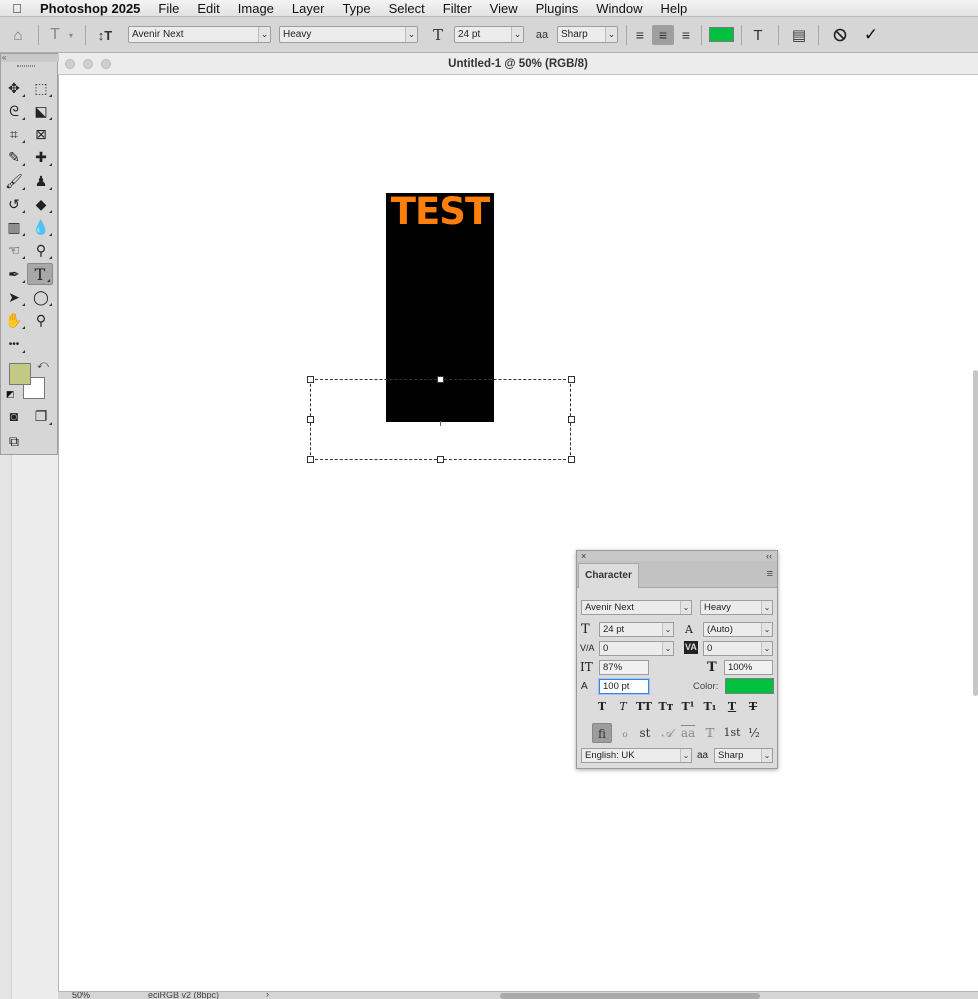 The image size is (978, 999). What do you see at coordinates (710, 707) in the screenshot?
I see `subscript-button: T₁` at bounding box center [710, 707].